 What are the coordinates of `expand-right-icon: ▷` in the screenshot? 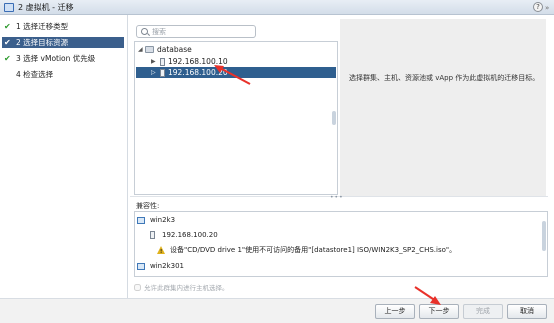 It's located at (153, 72).